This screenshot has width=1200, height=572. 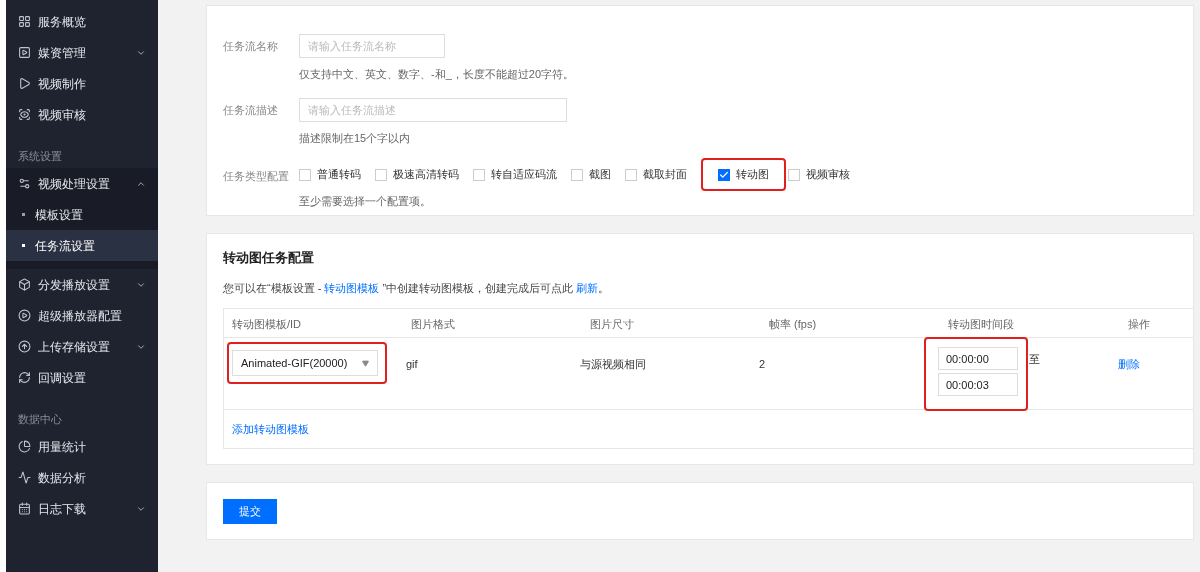 I want to click on play-circle-icon, so click(x=24, y=315).